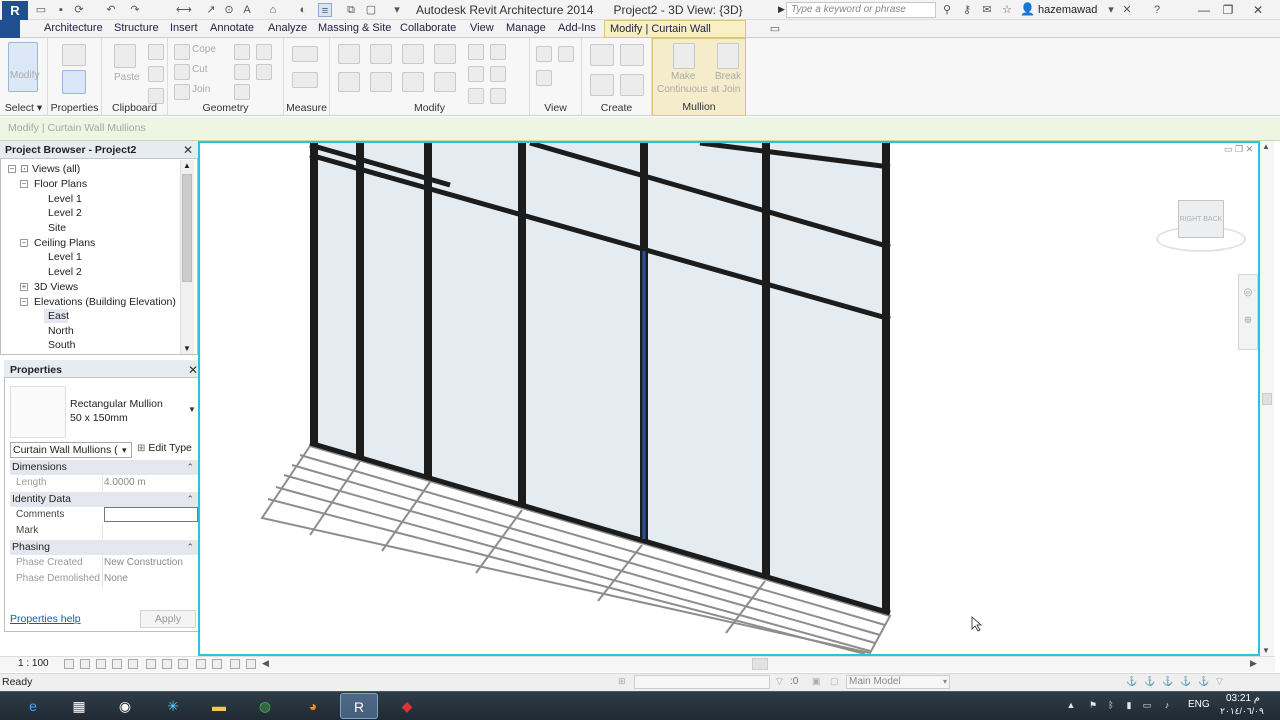 The image size is (1280, 720). Describe the element at coordinates (168, 619) in the screenshot. I see `apply-button: Apply` at that location.